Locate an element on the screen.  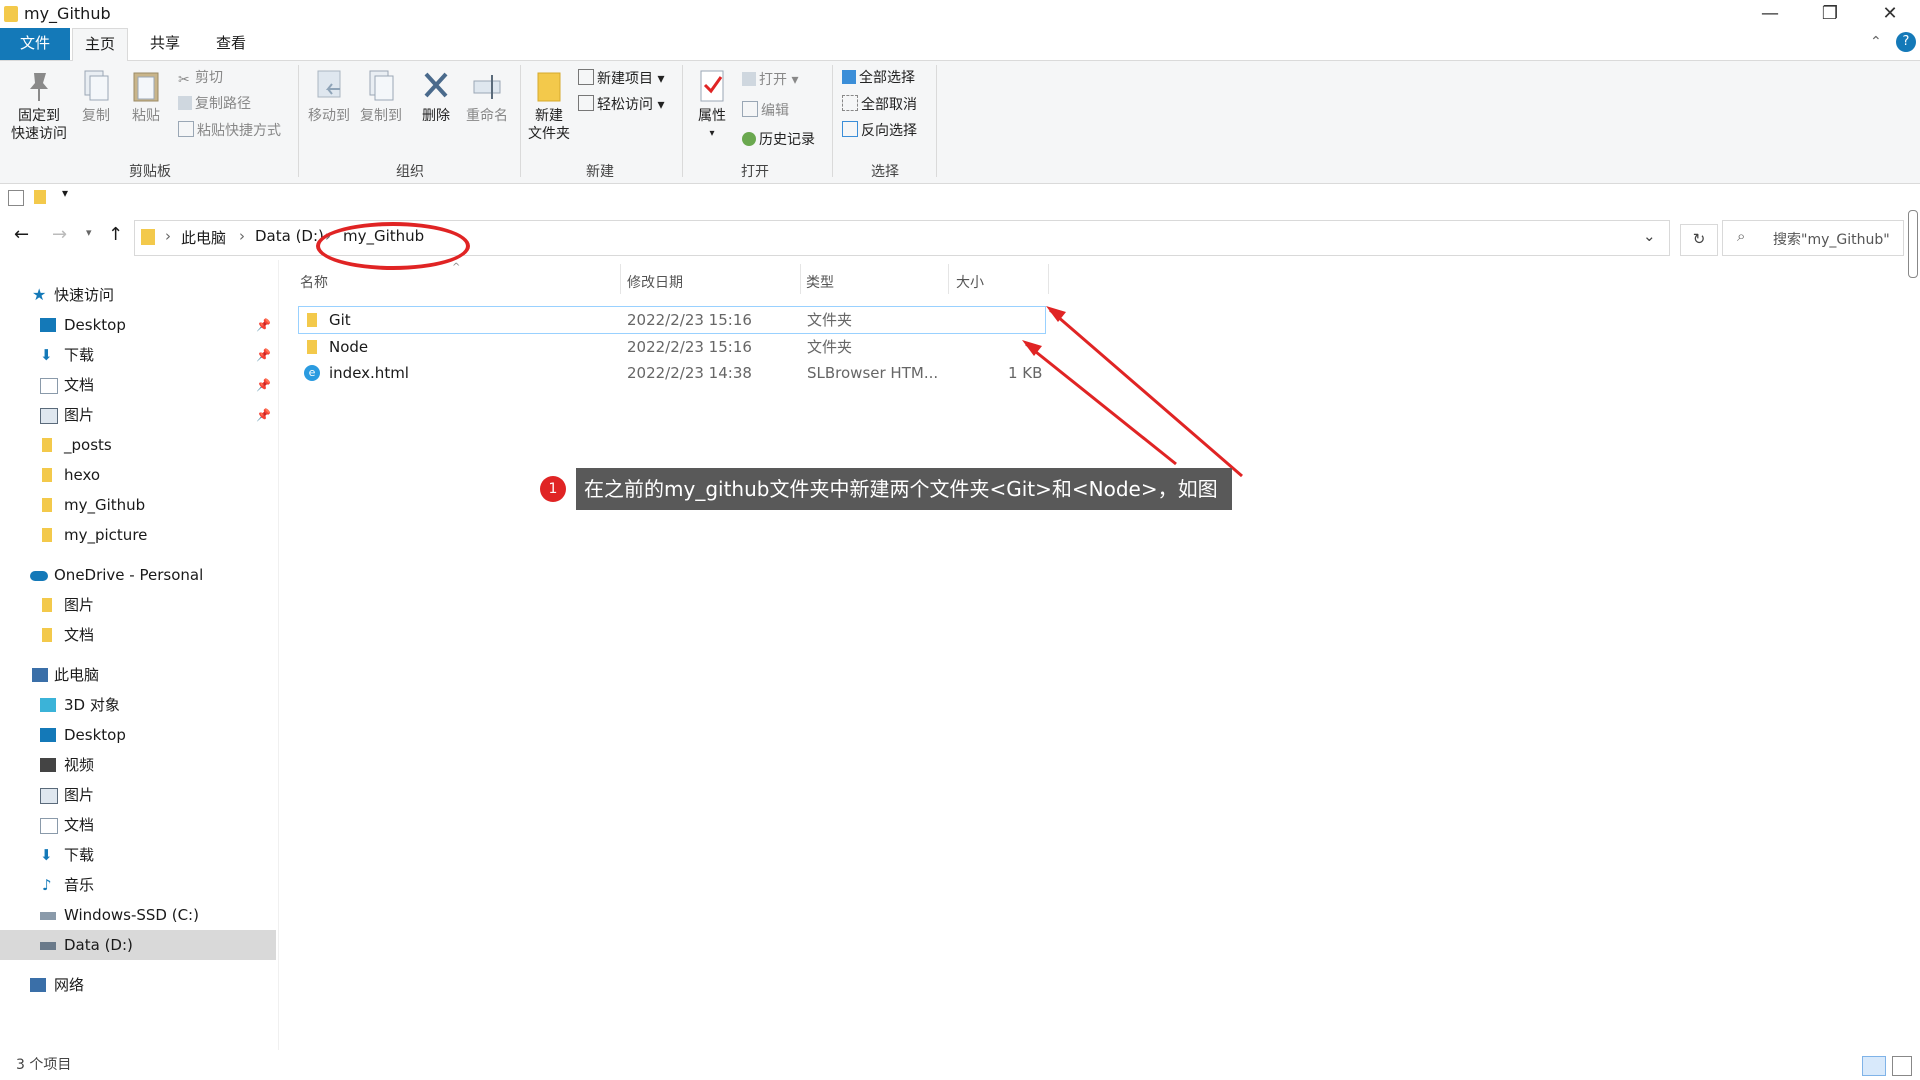
large-icons-view-icon is located at coordinates (1902, 1066).